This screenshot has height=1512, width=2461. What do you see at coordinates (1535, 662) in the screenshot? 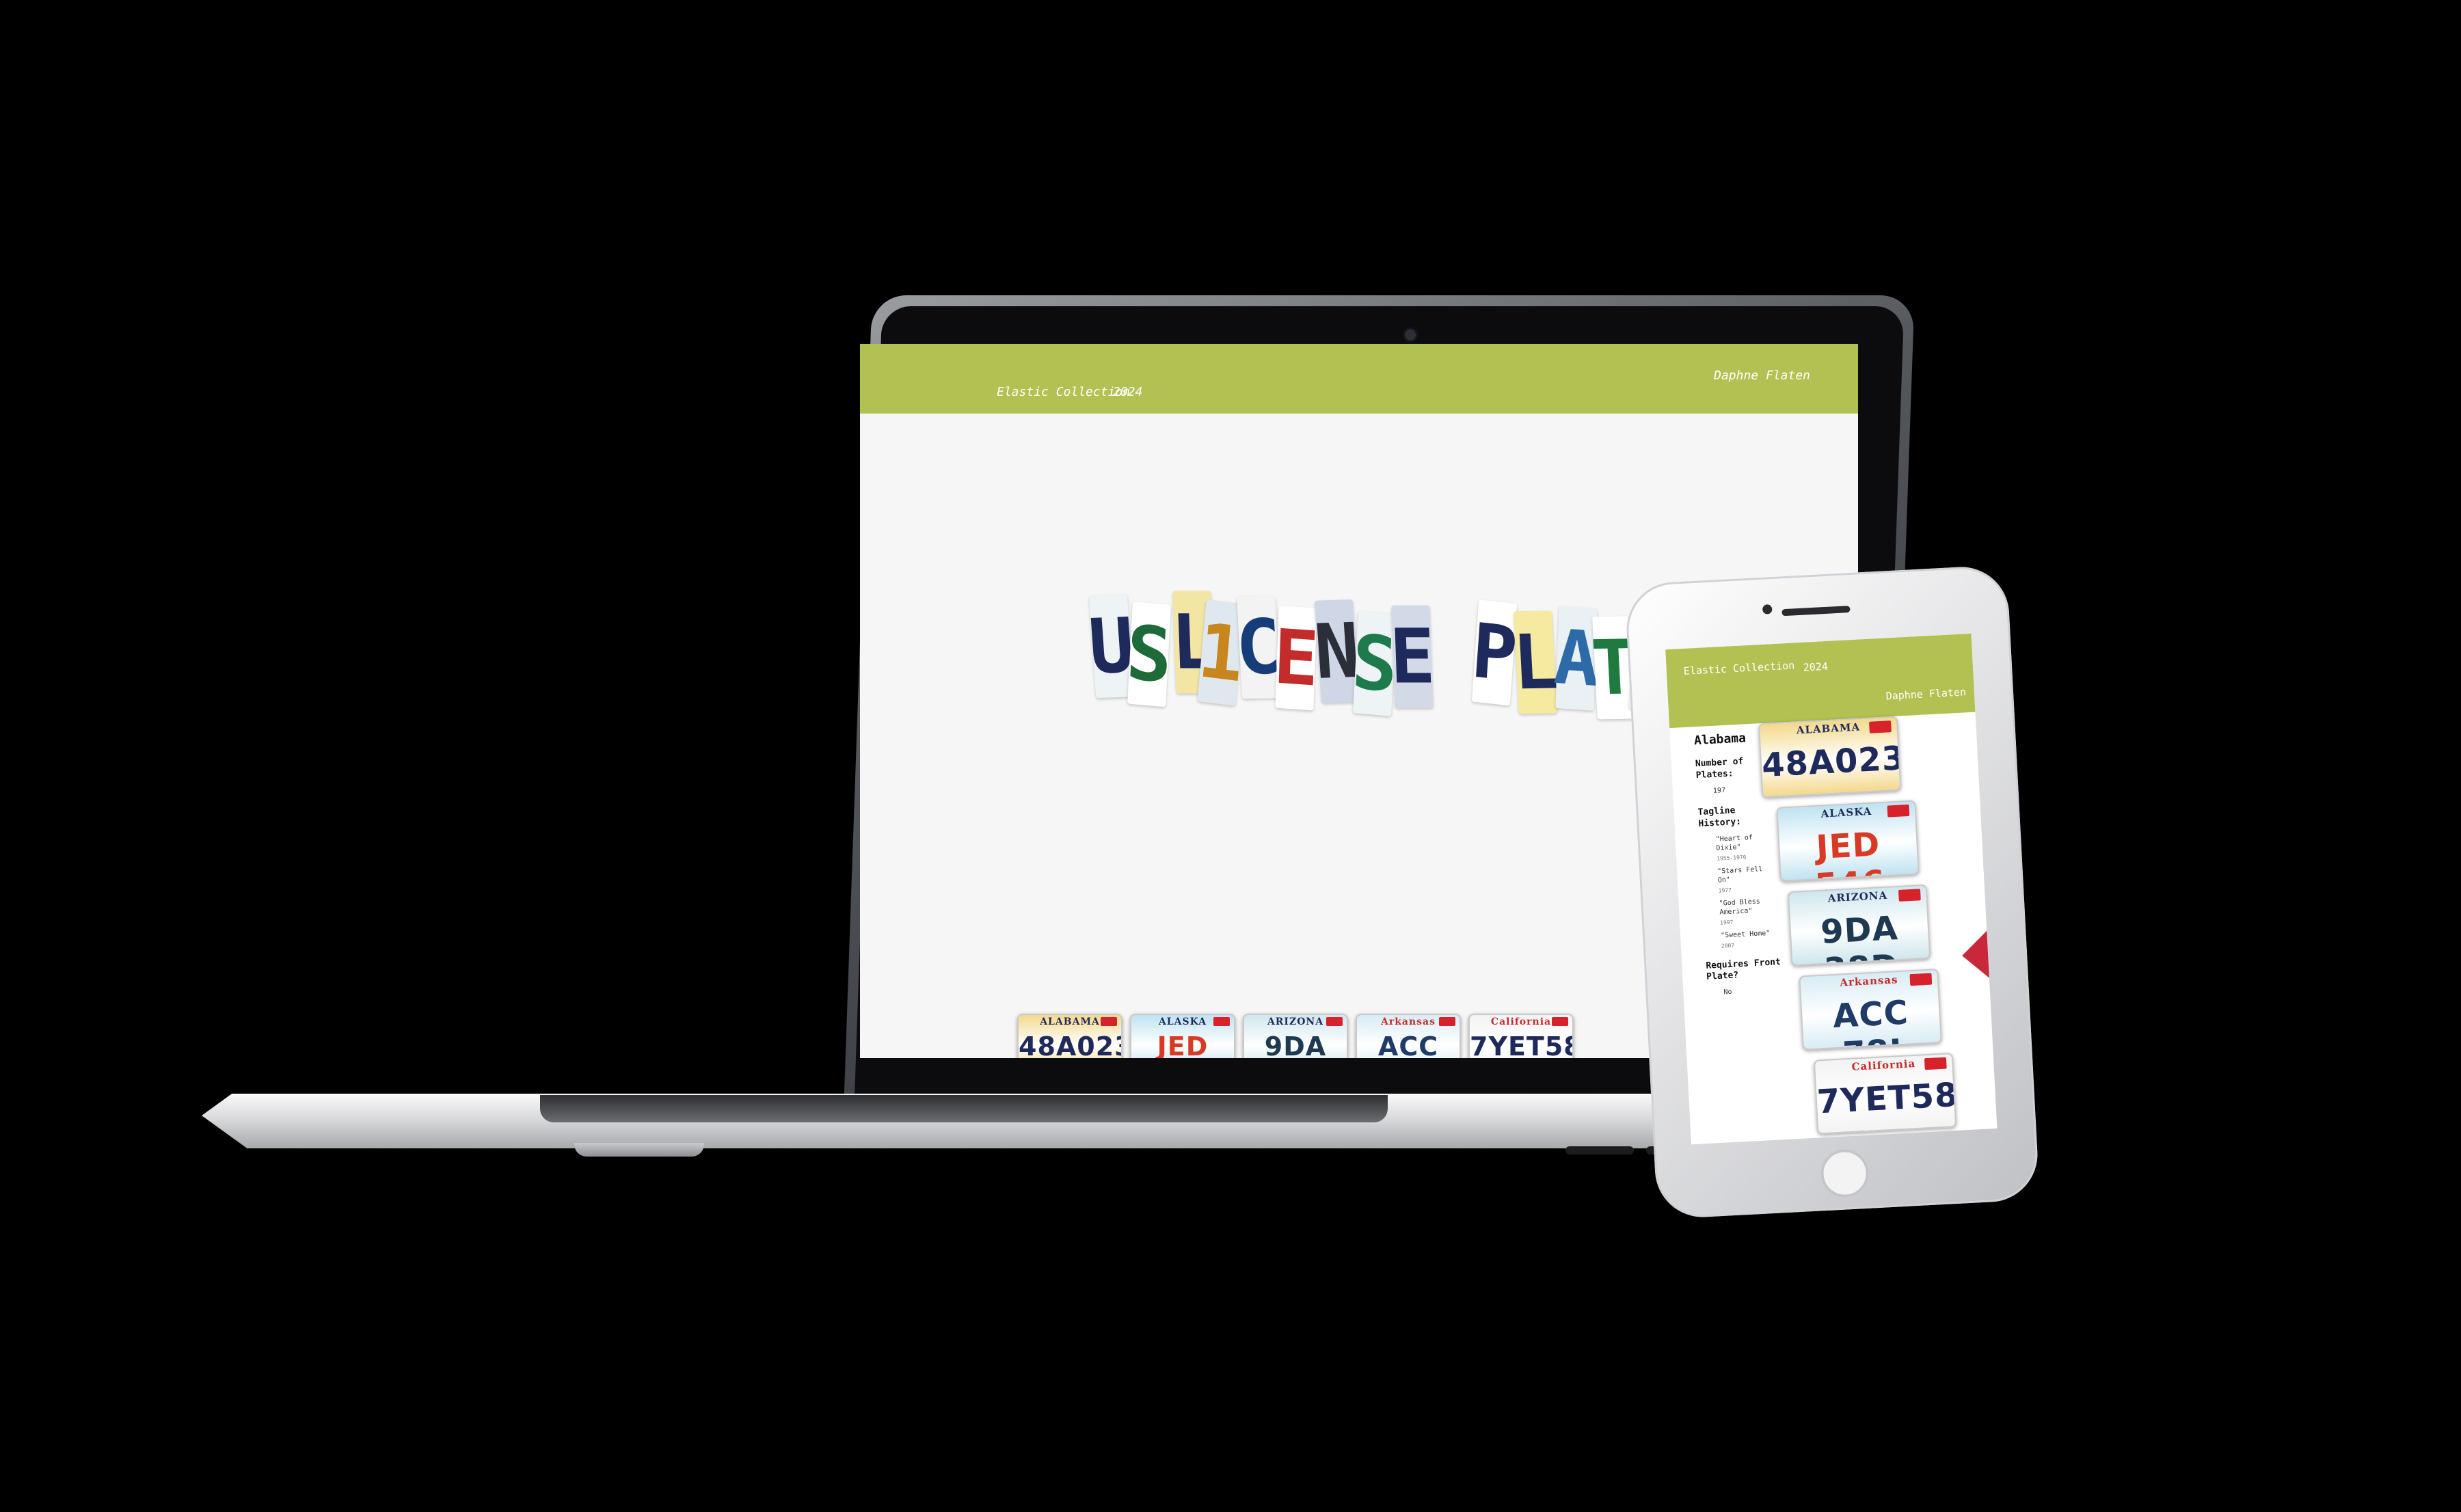
I see `title-letter: L` at bounding box center [1535, 662].